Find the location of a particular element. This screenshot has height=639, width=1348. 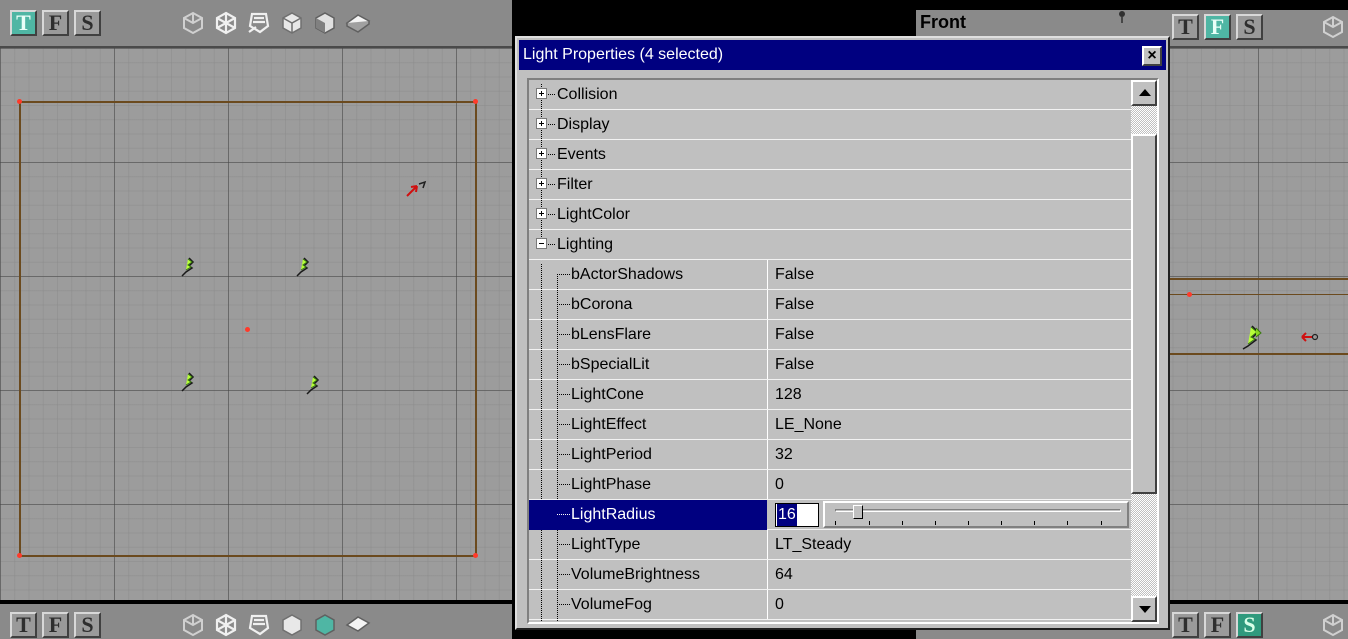

property-row-selected: LightRadius 16 is located at coordinates (831, 515).